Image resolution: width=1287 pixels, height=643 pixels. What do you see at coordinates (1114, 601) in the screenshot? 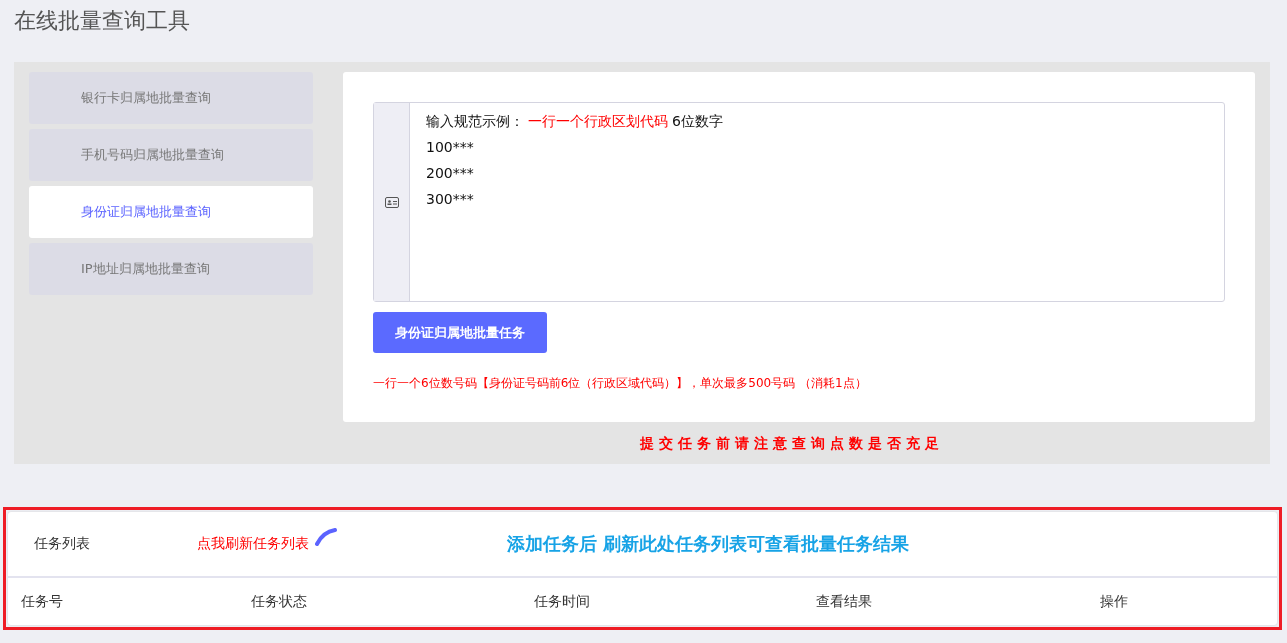
I see `column-header: 操作` at bounding box center [1114, 601].